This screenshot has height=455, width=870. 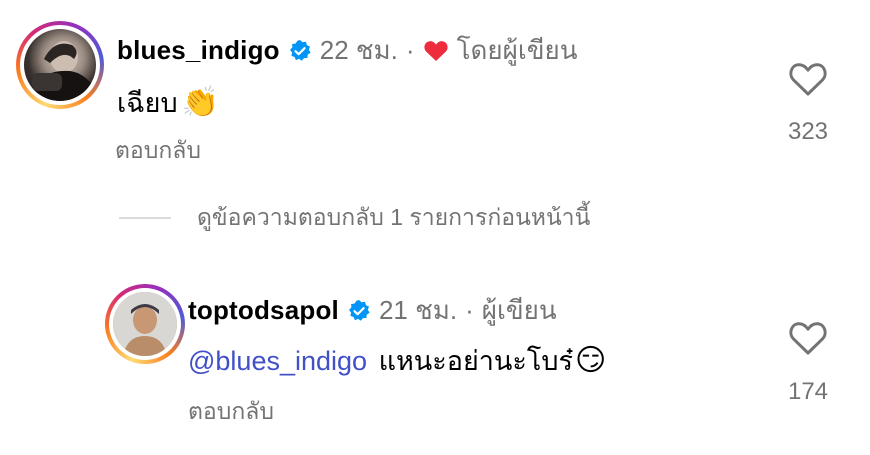 What do you see at coordinates (435, 50) in the screenshot?
I see `red-heart-icon` at bounding box center [435, 50].